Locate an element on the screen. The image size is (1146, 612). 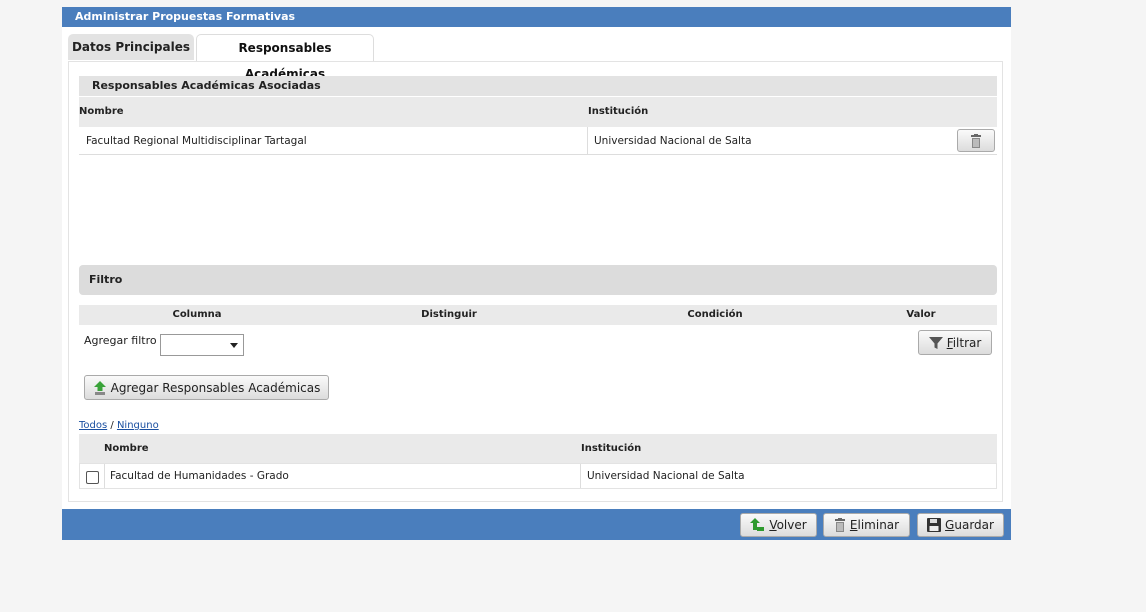
volver-label: Volver is located at coordinates (787, 525).